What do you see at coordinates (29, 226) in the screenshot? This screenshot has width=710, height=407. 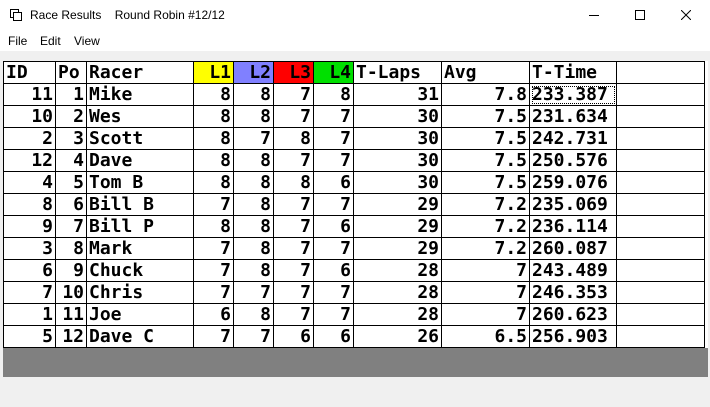 I see `cell-id: 9` at bounding box center [29, 226].